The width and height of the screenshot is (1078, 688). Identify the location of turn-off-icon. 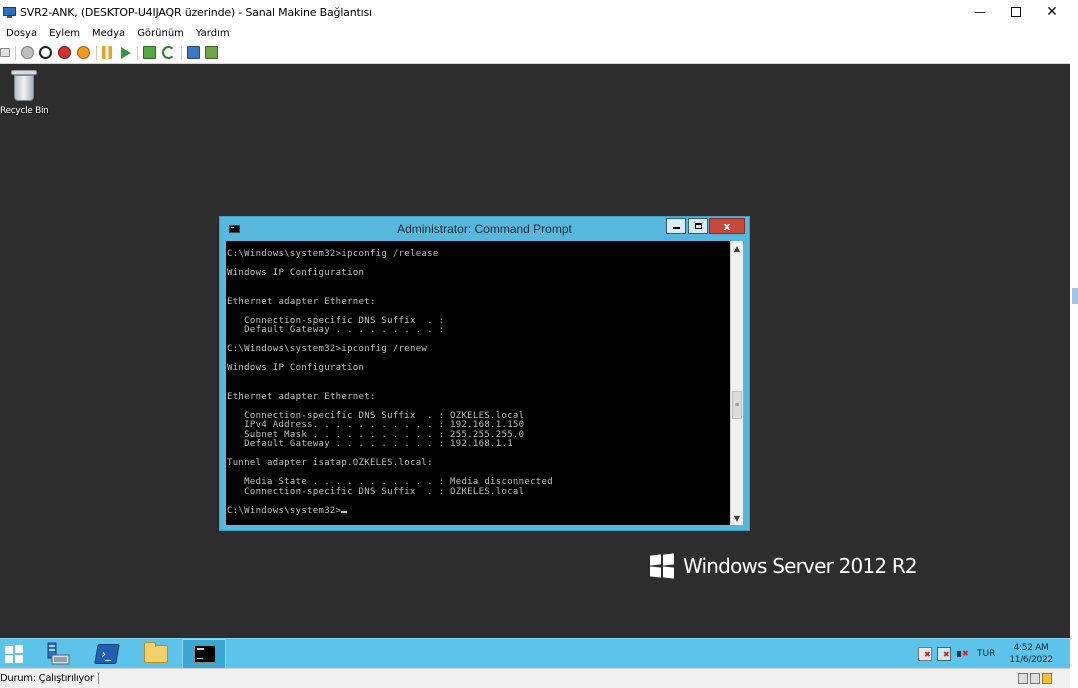
(45, 52).